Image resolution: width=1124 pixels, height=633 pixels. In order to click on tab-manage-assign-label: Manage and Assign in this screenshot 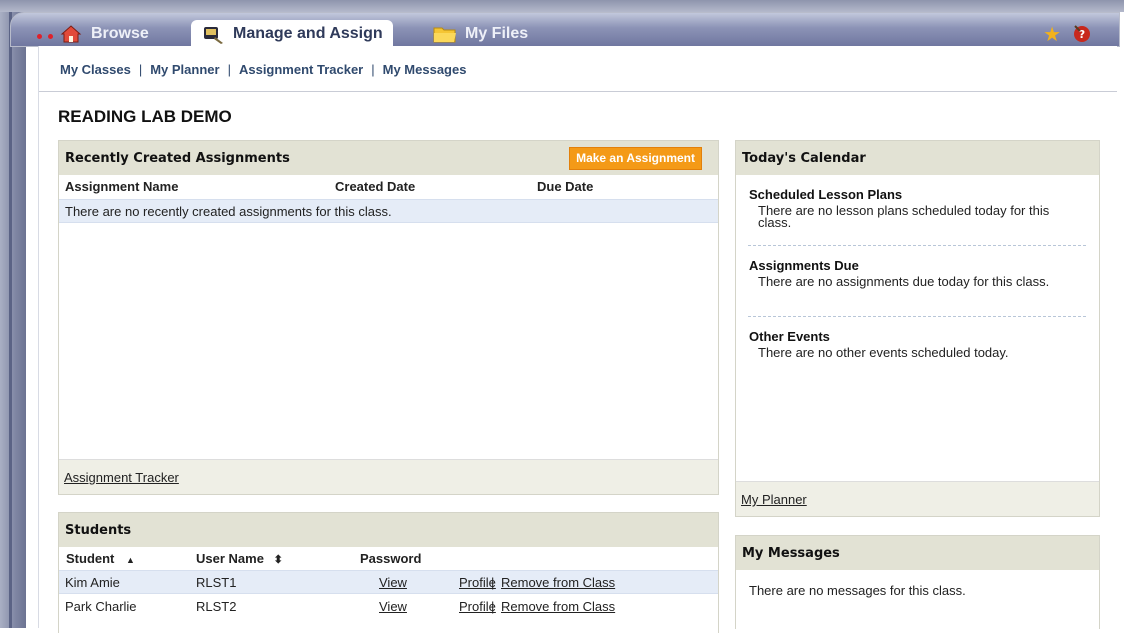, I will do `click(308, 33)`.